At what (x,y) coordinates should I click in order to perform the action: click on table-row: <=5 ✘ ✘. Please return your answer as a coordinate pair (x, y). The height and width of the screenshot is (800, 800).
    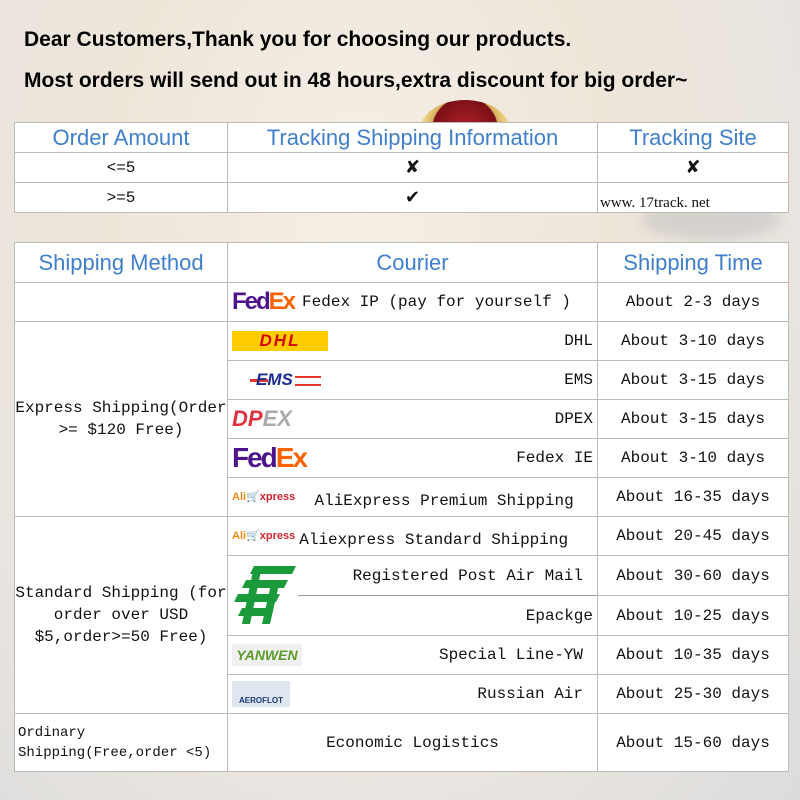
    Looking at the image, I should click on (401, 167).